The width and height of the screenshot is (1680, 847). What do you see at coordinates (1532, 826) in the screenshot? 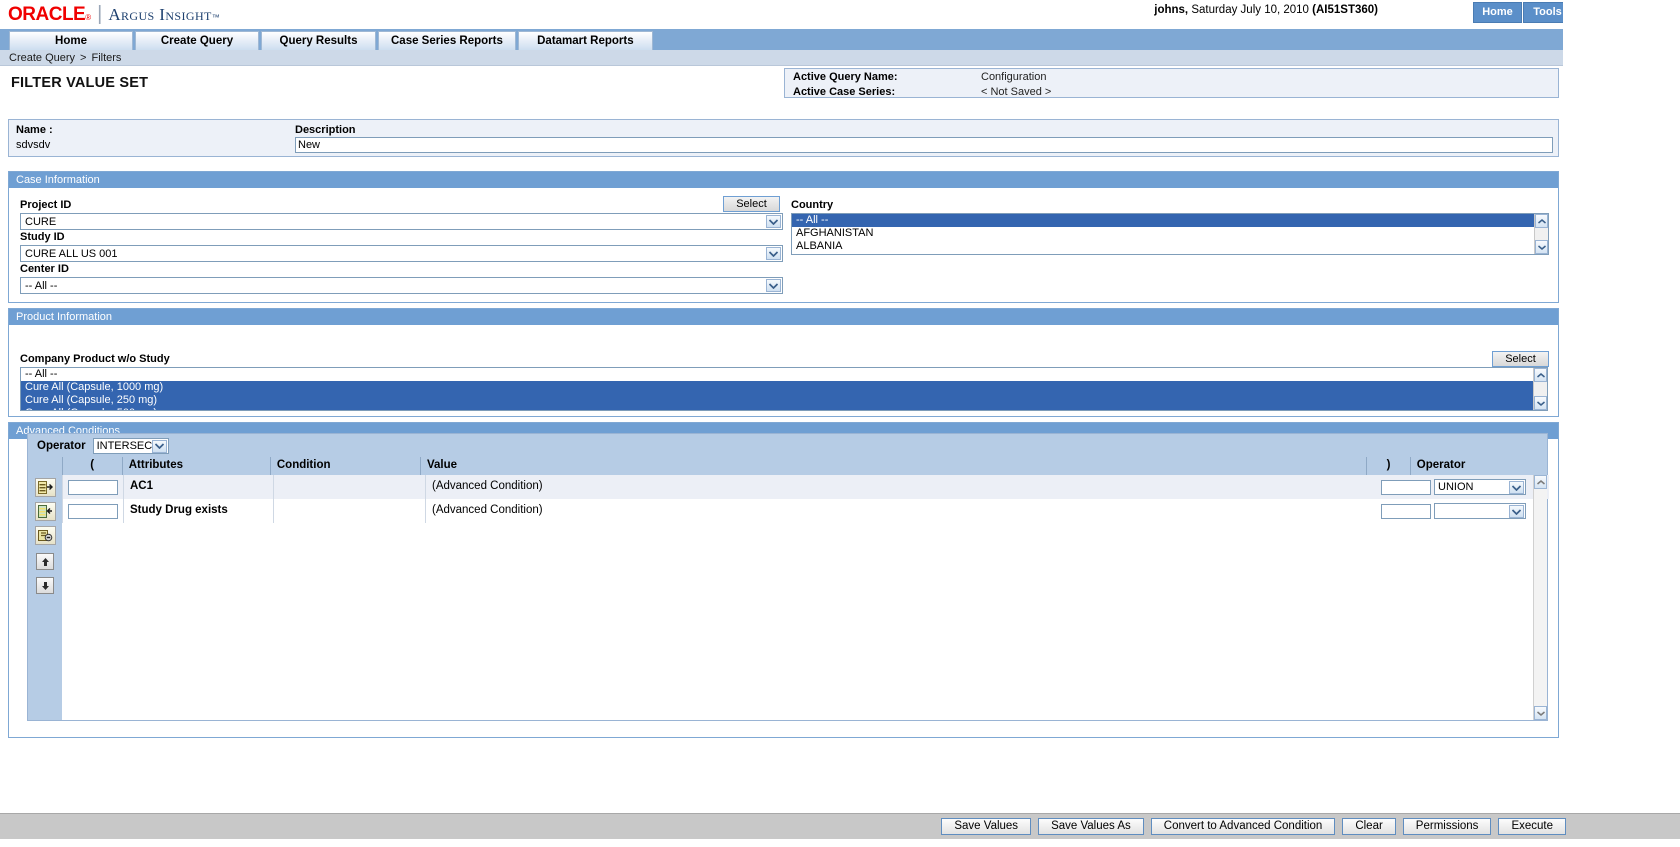
I see `execute-button: Execute` at bounding box center [1532, 826].